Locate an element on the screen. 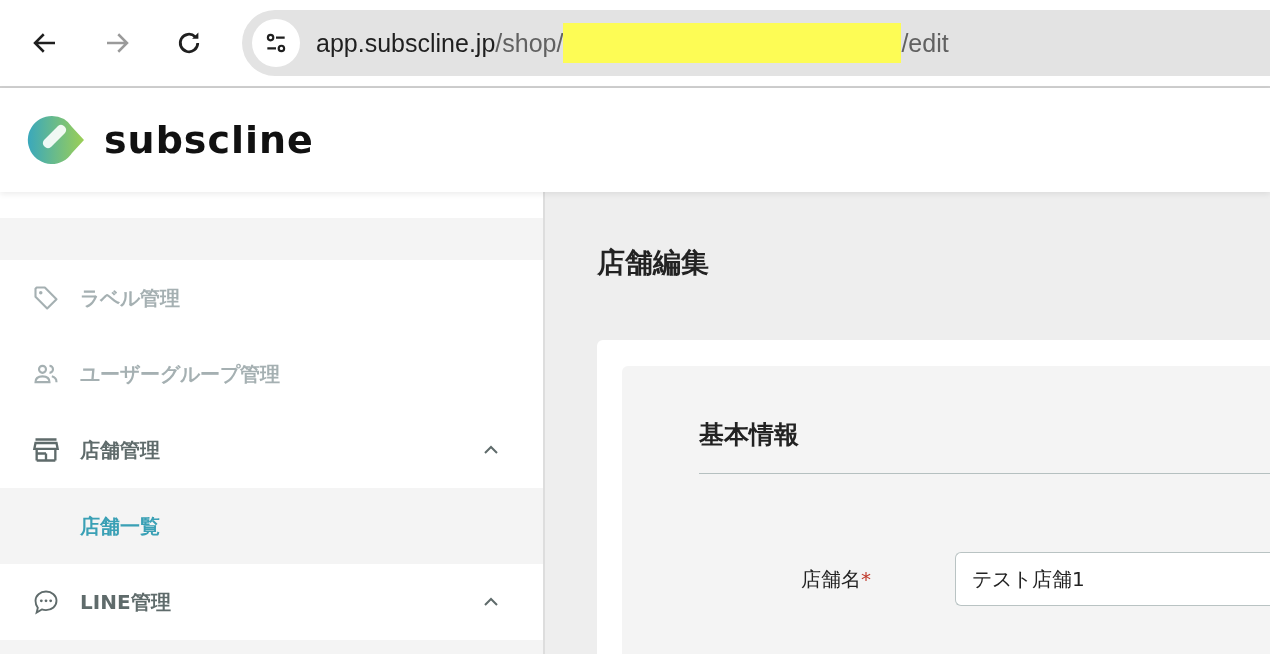 The image size is (1270, 654). logo-text: subscline is located at coordinates (209, 140).